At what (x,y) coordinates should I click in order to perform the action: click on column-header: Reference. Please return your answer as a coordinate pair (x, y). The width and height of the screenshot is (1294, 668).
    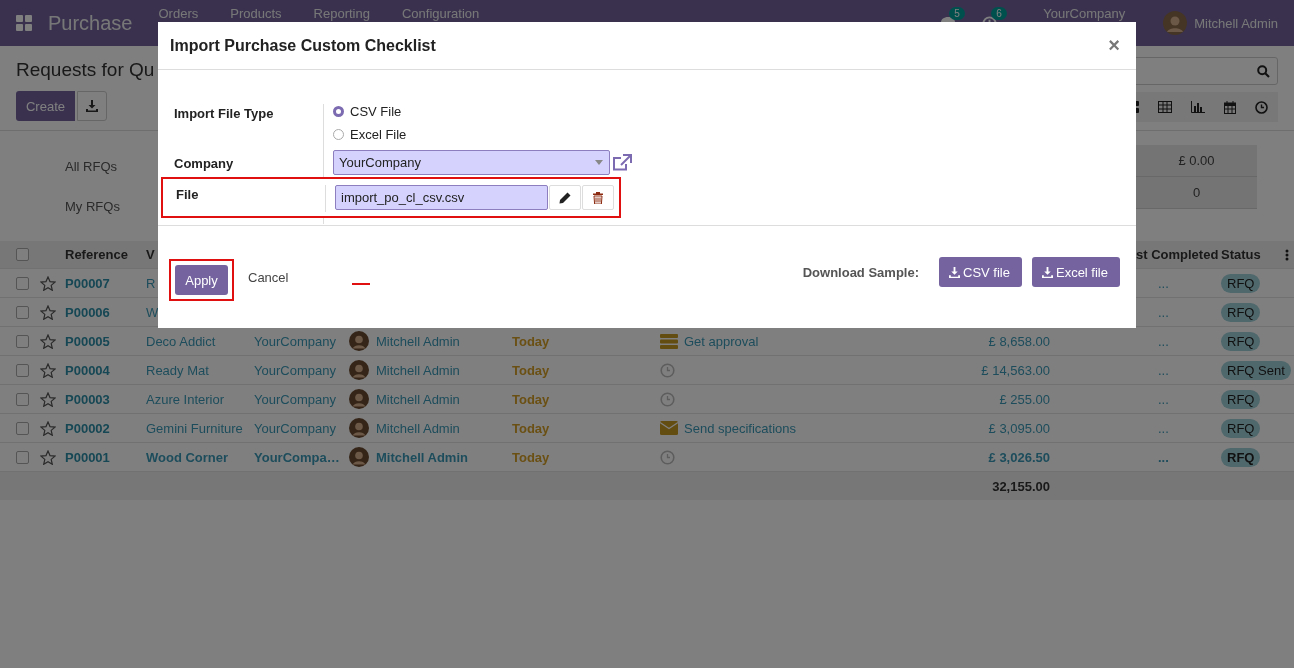
    Looking at the image, I should click on (96, 254).